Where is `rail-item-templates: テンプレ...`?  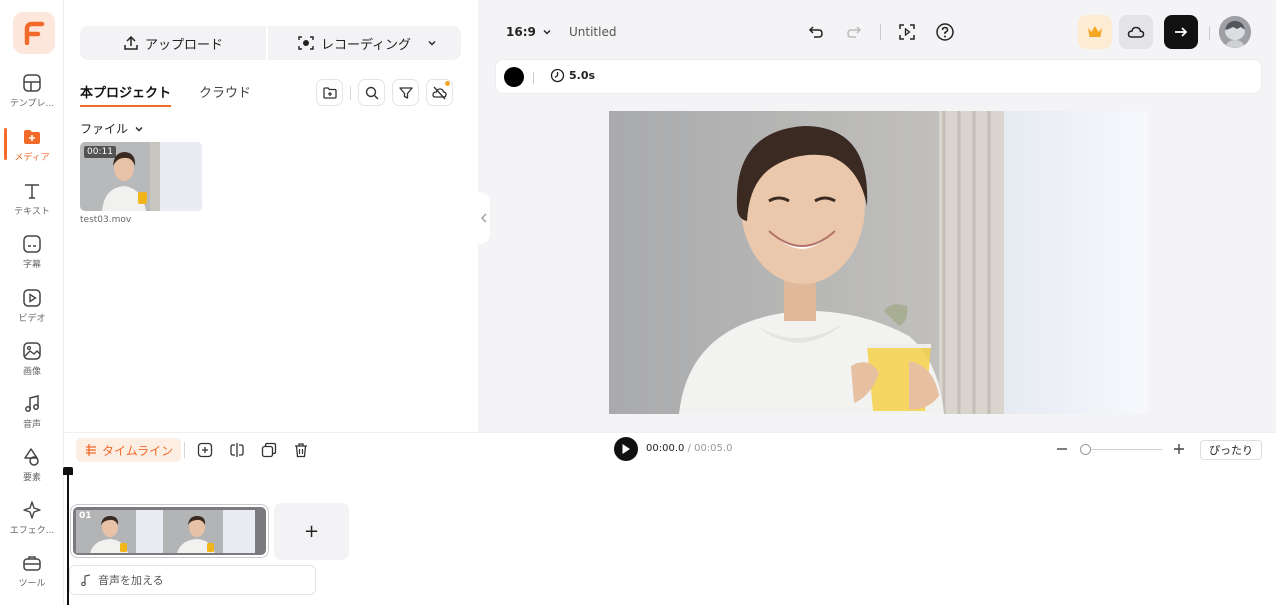
rail-item-templates: テンプレ... is located at coordinates (32, 96).